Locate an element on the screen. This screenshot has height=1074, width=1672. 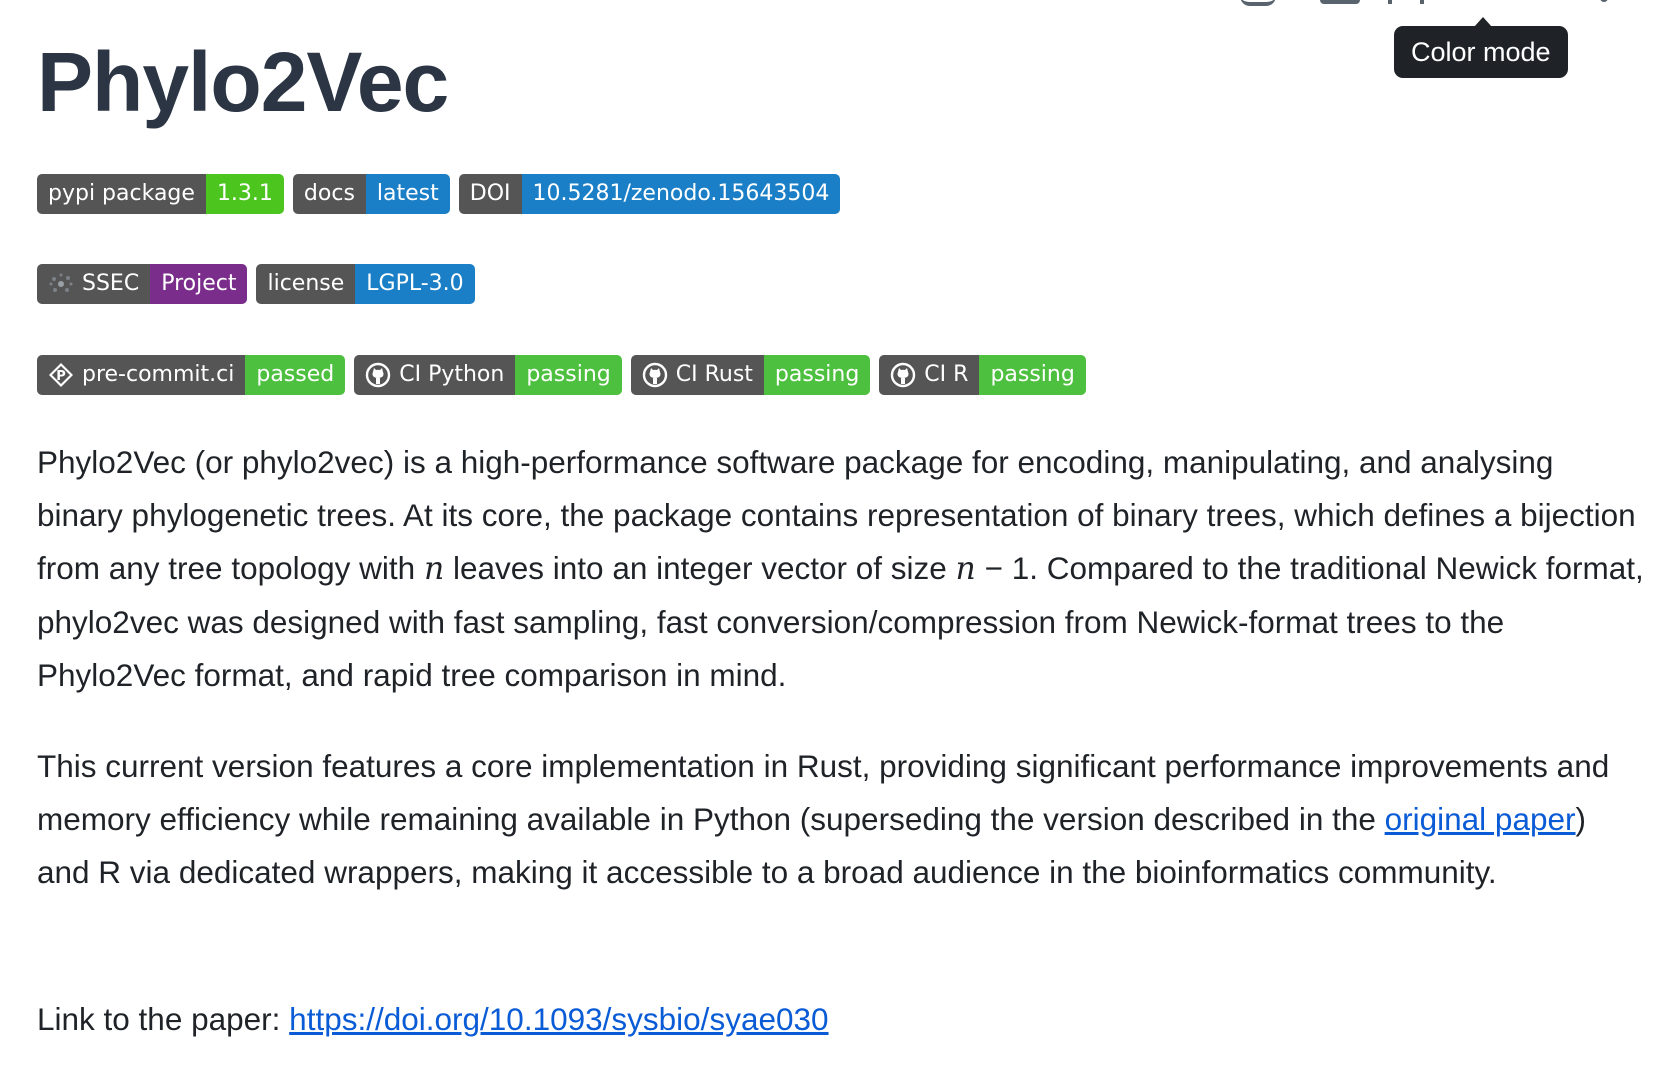
badge-label-group: CI R is located at coordinates (929, 375).